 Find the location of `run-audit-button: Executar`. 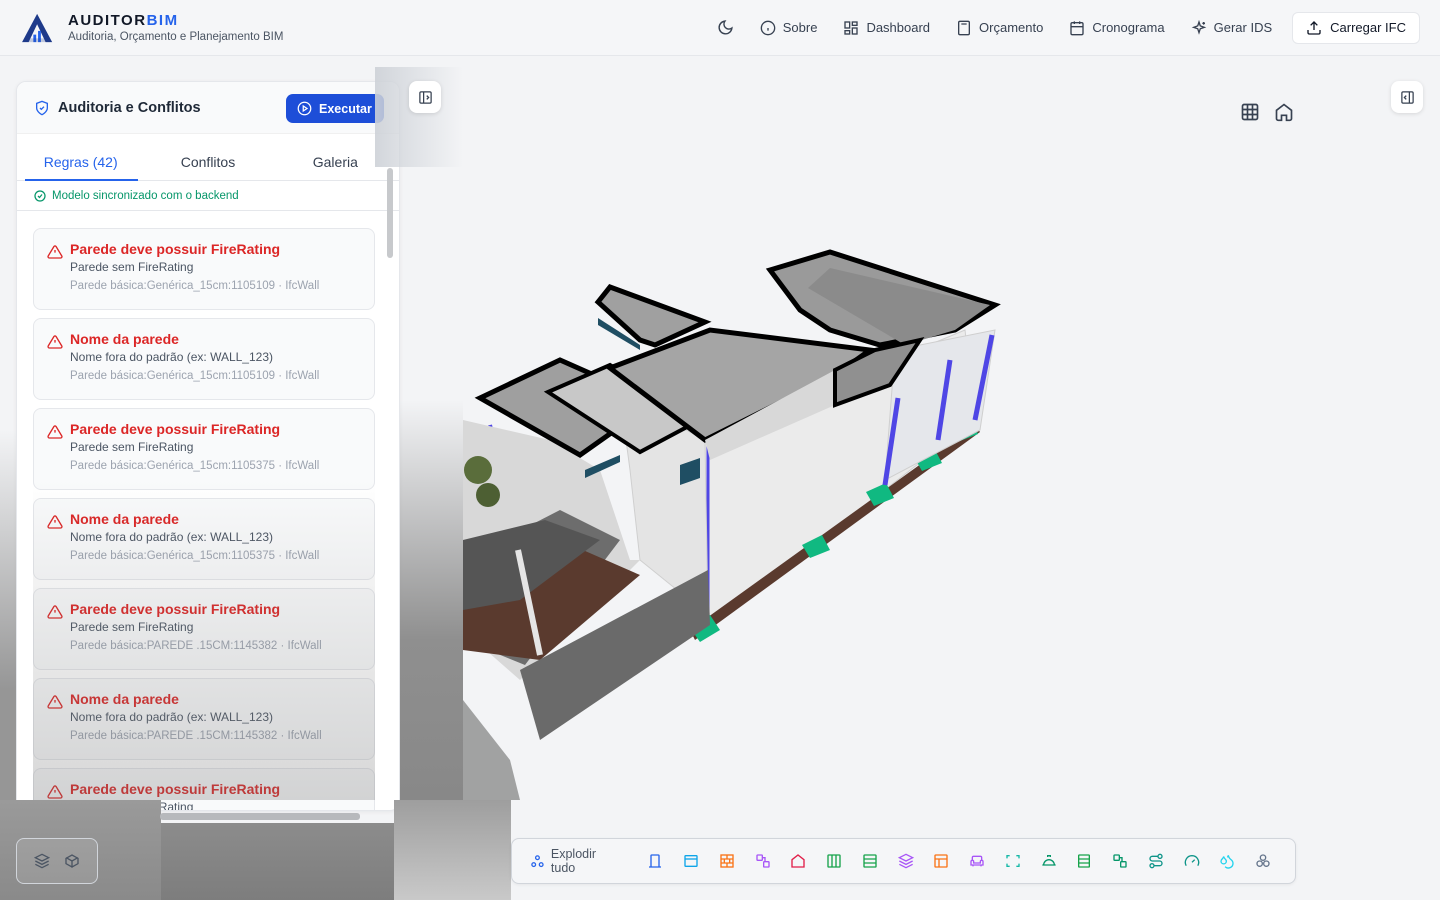

run-audit-button: Executar is located at coordinates (335, 108).